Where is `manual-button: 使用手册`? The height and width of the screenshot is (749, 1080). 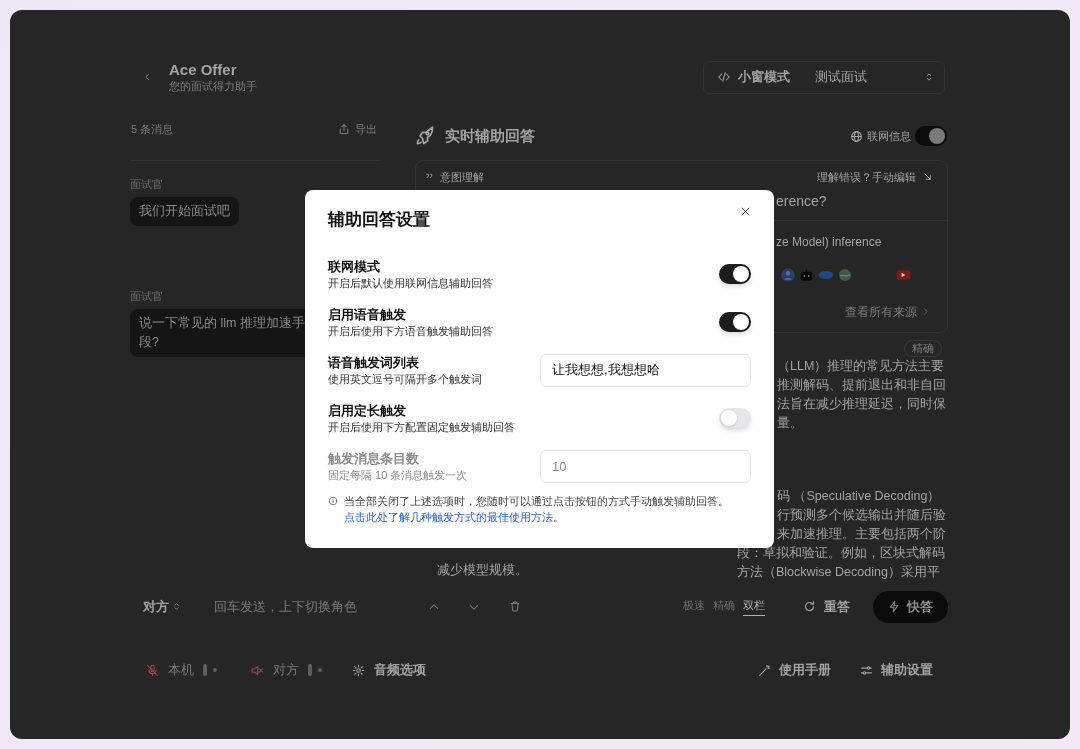 manual-button: 使用手册 is located at coordinates (794, 670).